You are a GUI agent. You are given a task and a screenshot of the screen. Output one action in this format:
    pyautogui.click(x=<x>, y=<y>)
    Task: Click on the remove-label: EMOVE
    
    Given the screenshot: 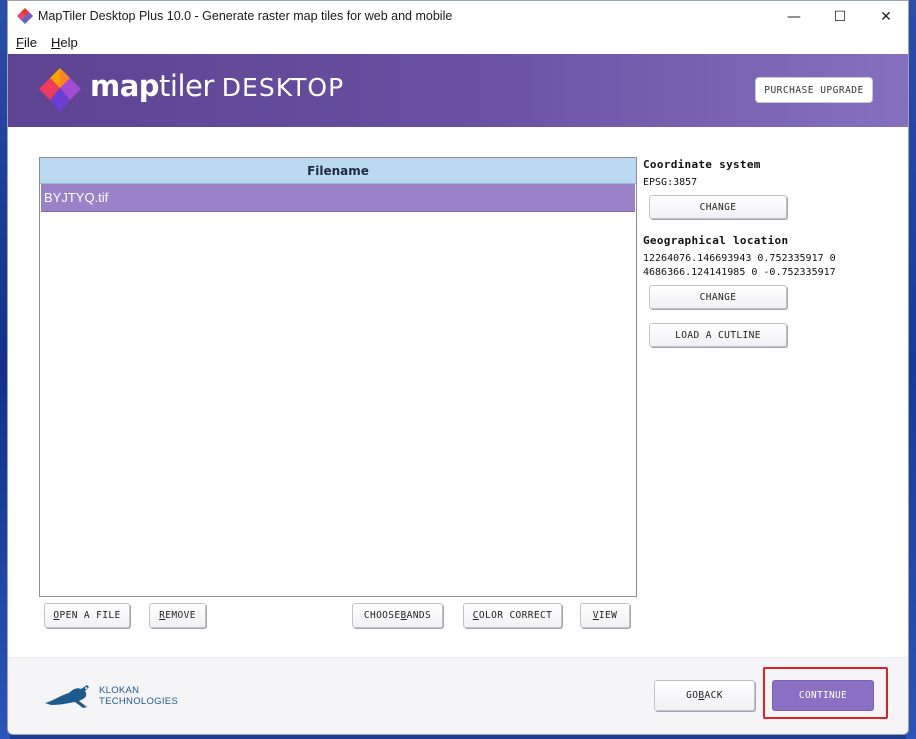 What is the action you would take?
    pyautogui.click(x=180, y=615)
    